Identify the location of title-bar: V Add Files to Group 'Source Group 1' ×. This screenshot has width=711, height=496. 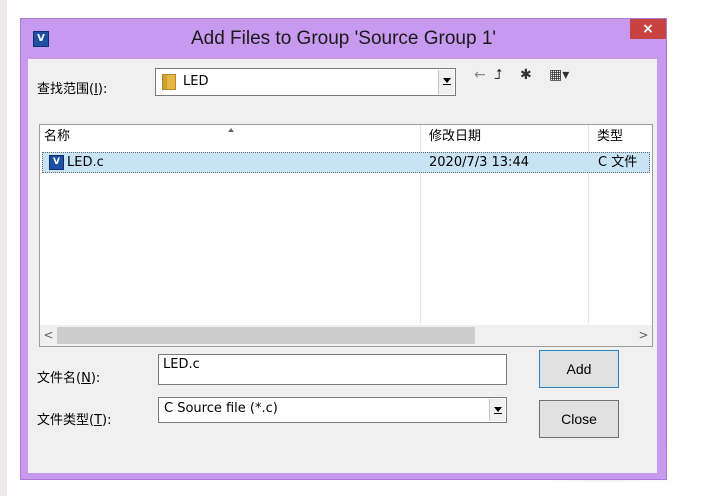
(343, 39).